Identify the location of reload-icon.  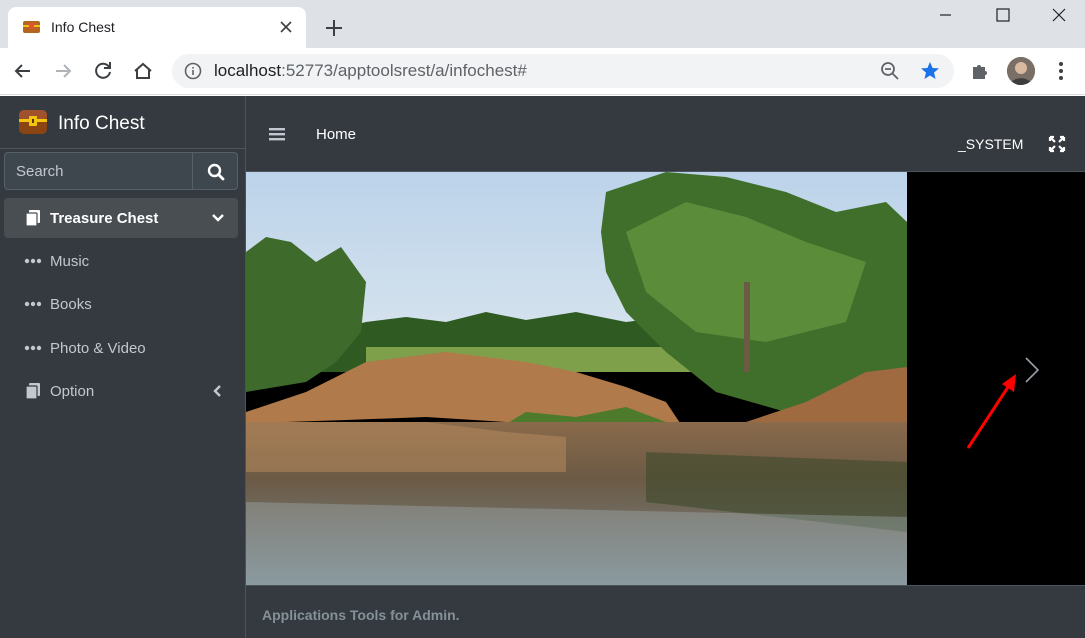
(103, 71).